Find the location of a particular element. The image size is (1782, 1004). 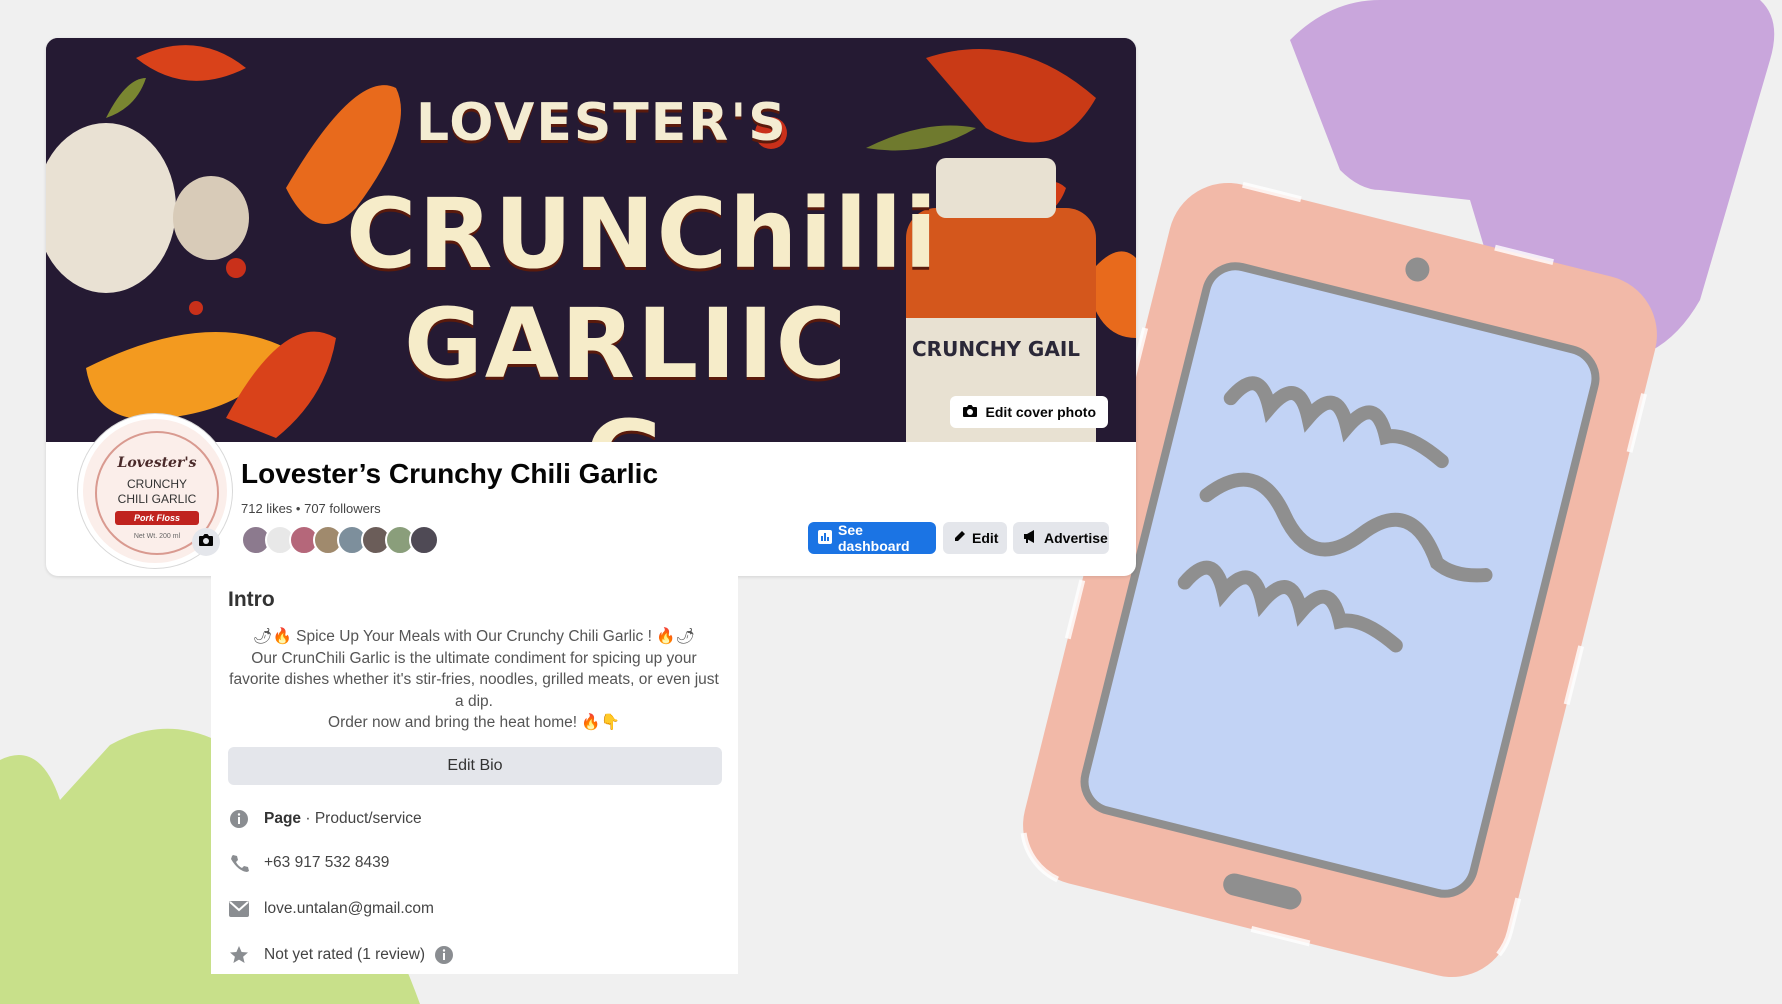

see-dashboard-button: See dashboard is located at coordinates (872, 538).